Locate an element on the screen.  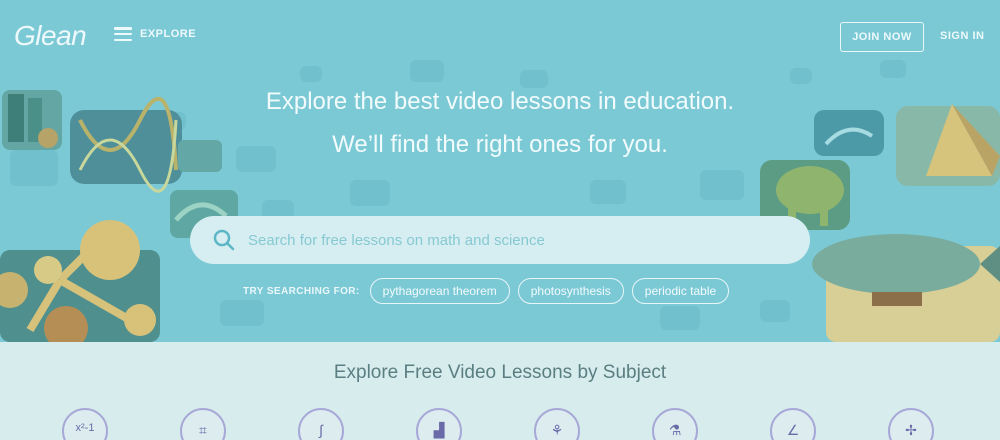
suggestion-chip: photosynthesis is located at coordinates (570, 291).